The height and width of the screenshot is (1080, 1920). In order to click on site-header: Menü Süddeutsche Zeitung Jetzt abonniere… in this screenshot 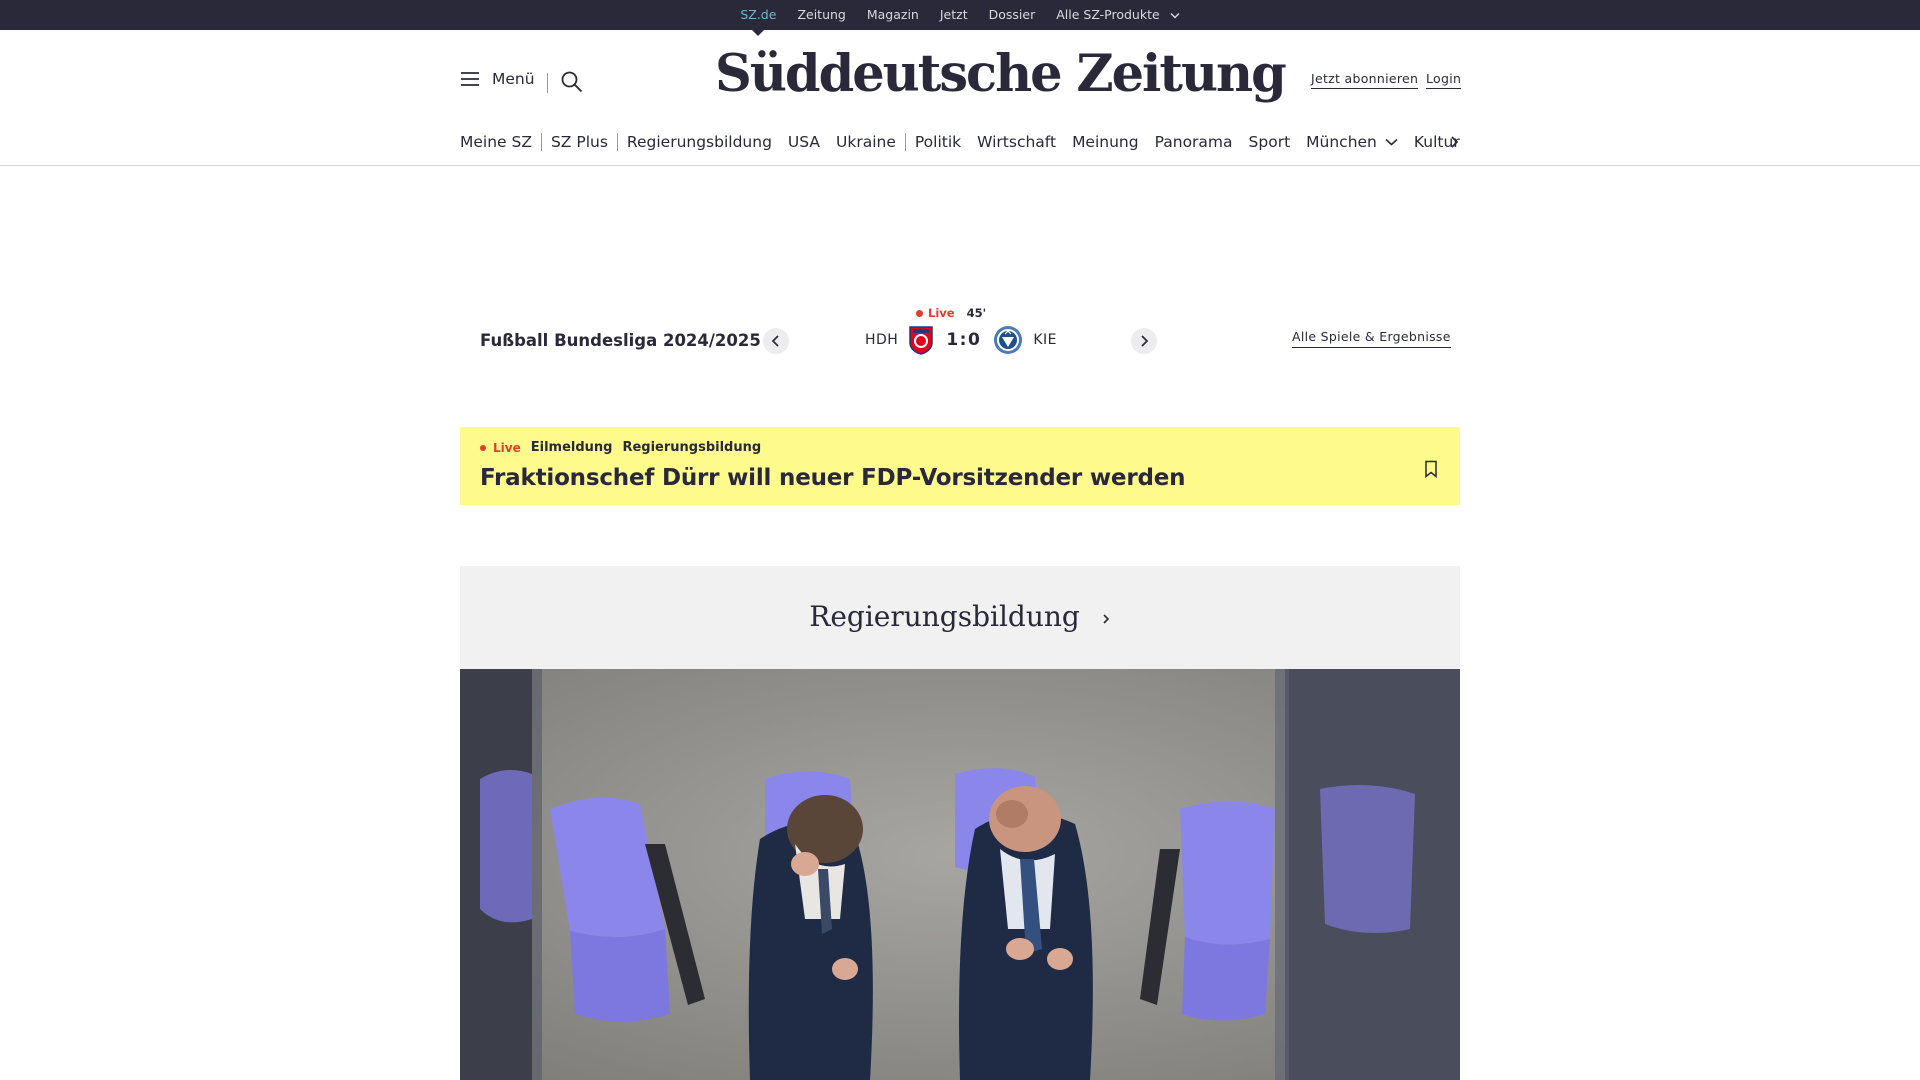, I will do `click(960, 98)`.